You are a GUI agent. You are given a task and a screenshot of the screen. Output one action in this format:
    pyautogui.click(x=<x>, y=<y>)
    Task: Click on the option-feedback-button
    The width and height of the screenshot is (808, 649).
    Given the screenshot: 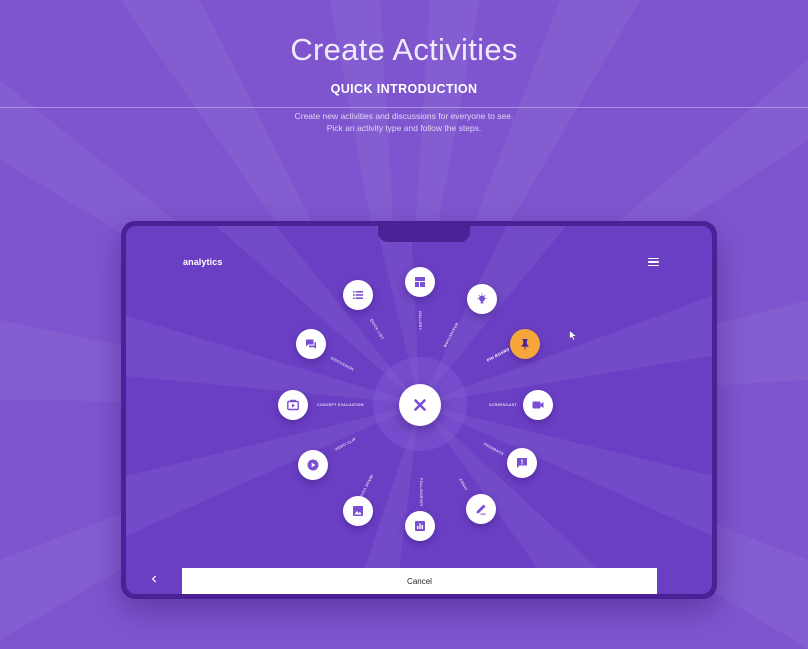 What is the action you would take?
    pyautogui.click(x=522, y=463)
    